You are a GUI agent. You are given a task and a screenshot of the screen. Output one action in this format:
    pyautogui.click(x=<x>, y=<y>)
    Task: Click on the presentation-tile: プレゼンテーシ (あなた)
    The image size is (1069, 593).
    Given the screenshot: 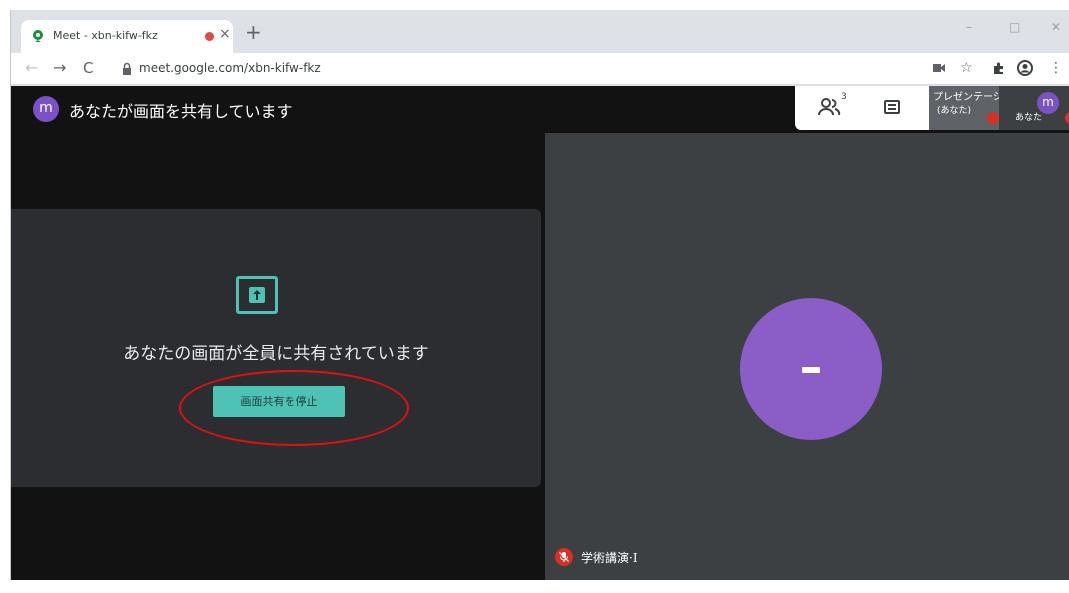 What is the action you would take?
    pyautogui.click(x=966, y=108)
    